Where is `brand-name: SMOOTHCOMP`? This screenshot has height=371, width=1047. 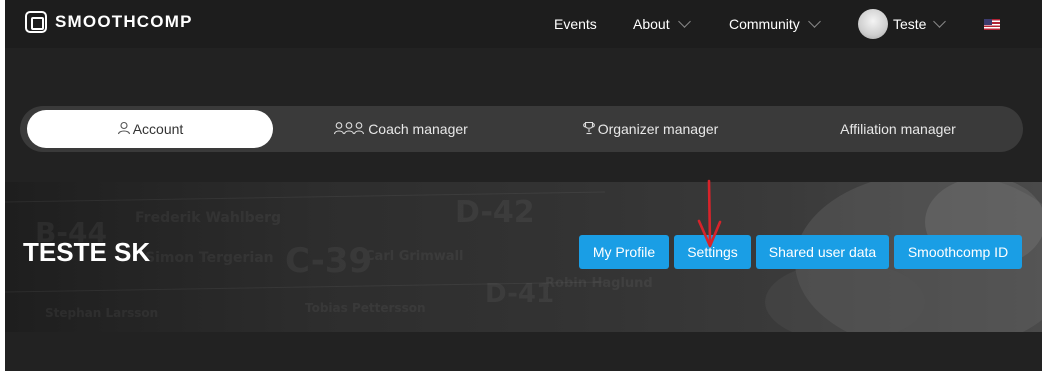
brand-name: SMOOTHCOMP is located at coordinates (124, 21).